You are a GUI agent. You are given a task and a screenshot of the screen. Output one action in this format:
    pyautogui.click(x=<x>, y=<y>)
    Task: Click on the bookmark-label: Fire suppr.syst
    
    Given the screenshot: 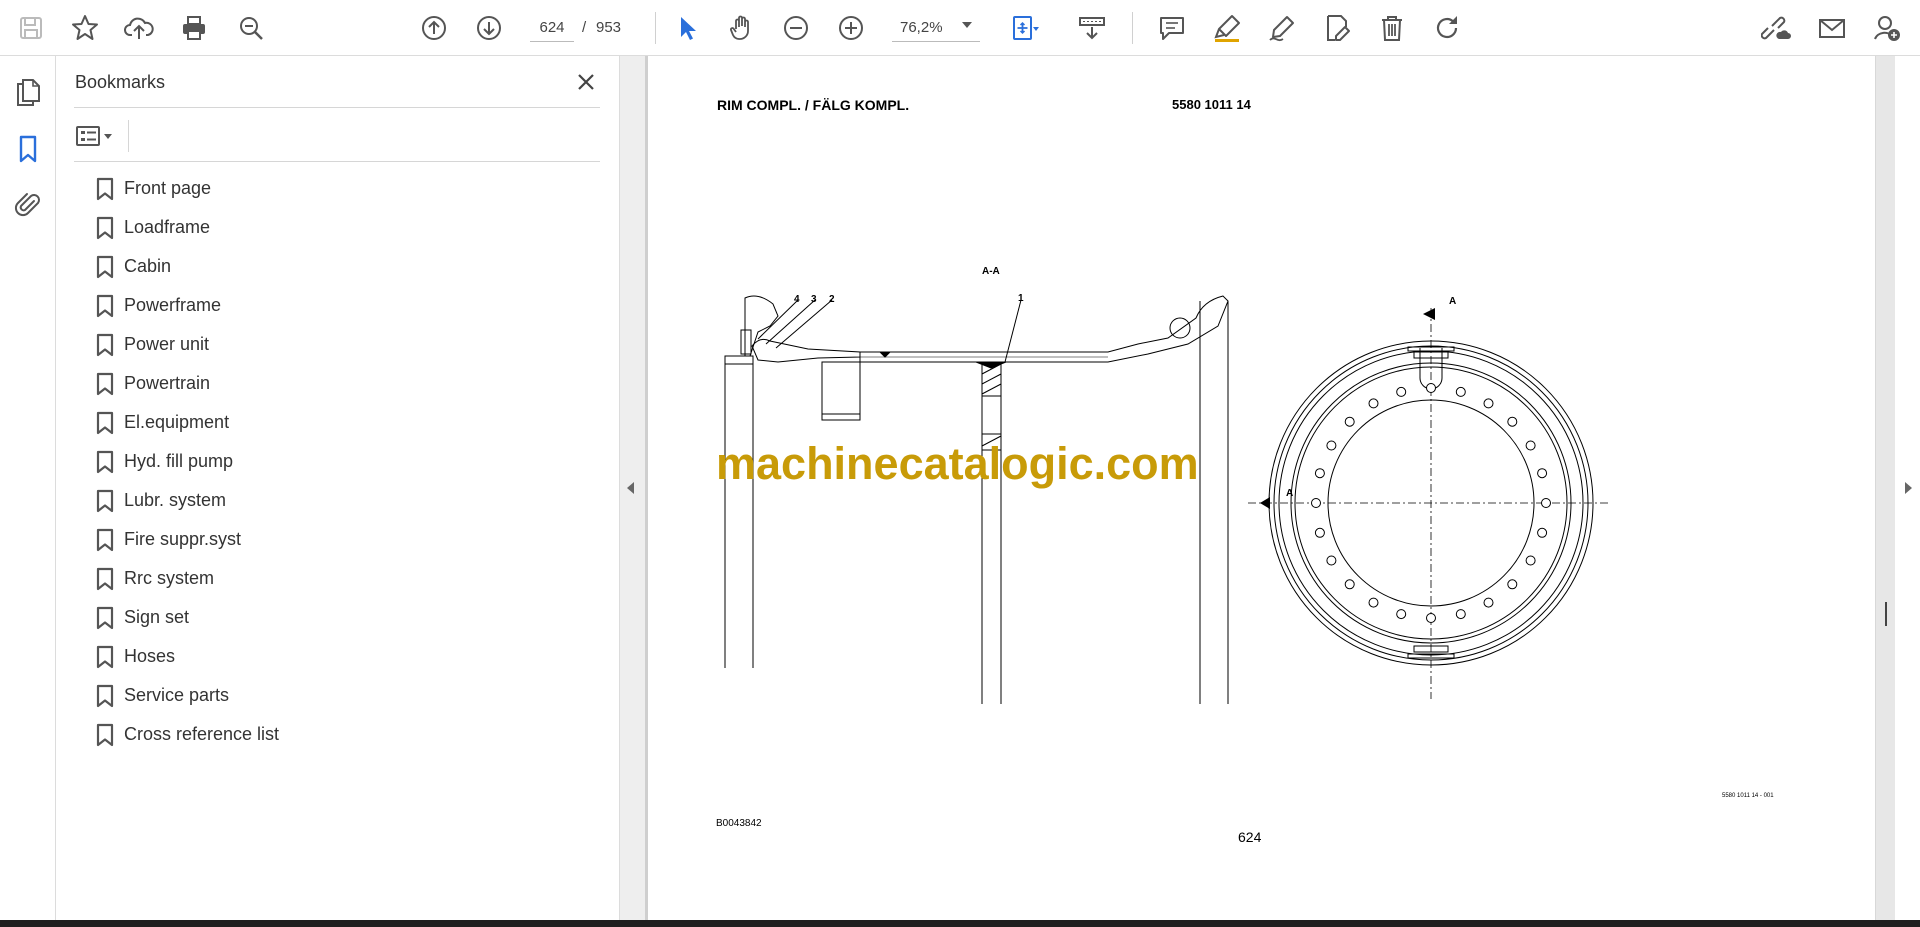 What is the action you would take?
    pyautogui.click(x=183, y=539)
    